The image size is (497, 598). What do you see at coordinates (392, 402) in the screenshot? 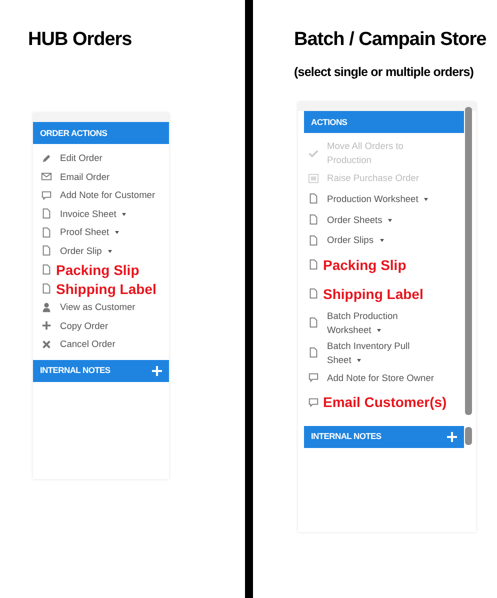
I see `action-item: Email Customer(s)` at bounding box center [392, 402].